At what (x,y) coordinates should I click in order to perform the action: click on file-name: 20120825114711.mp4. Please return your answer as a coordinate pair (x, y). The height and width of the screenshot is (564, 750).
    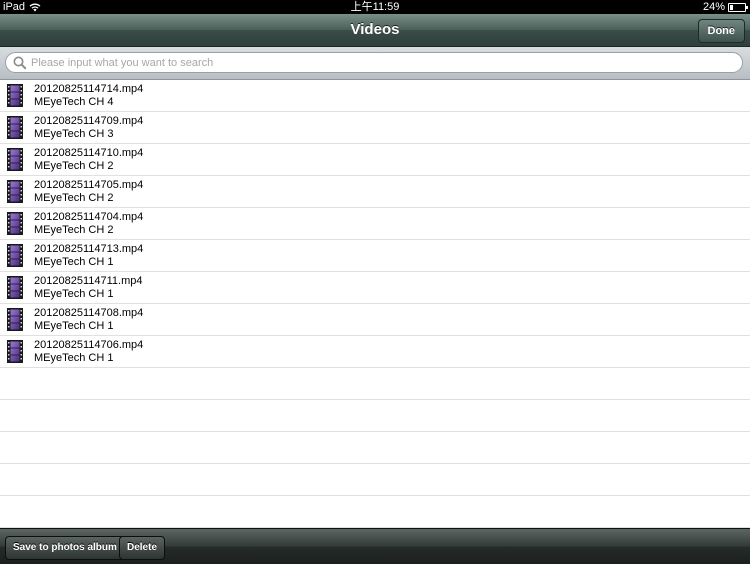
    Looking at the image, I should click on (88, 281).